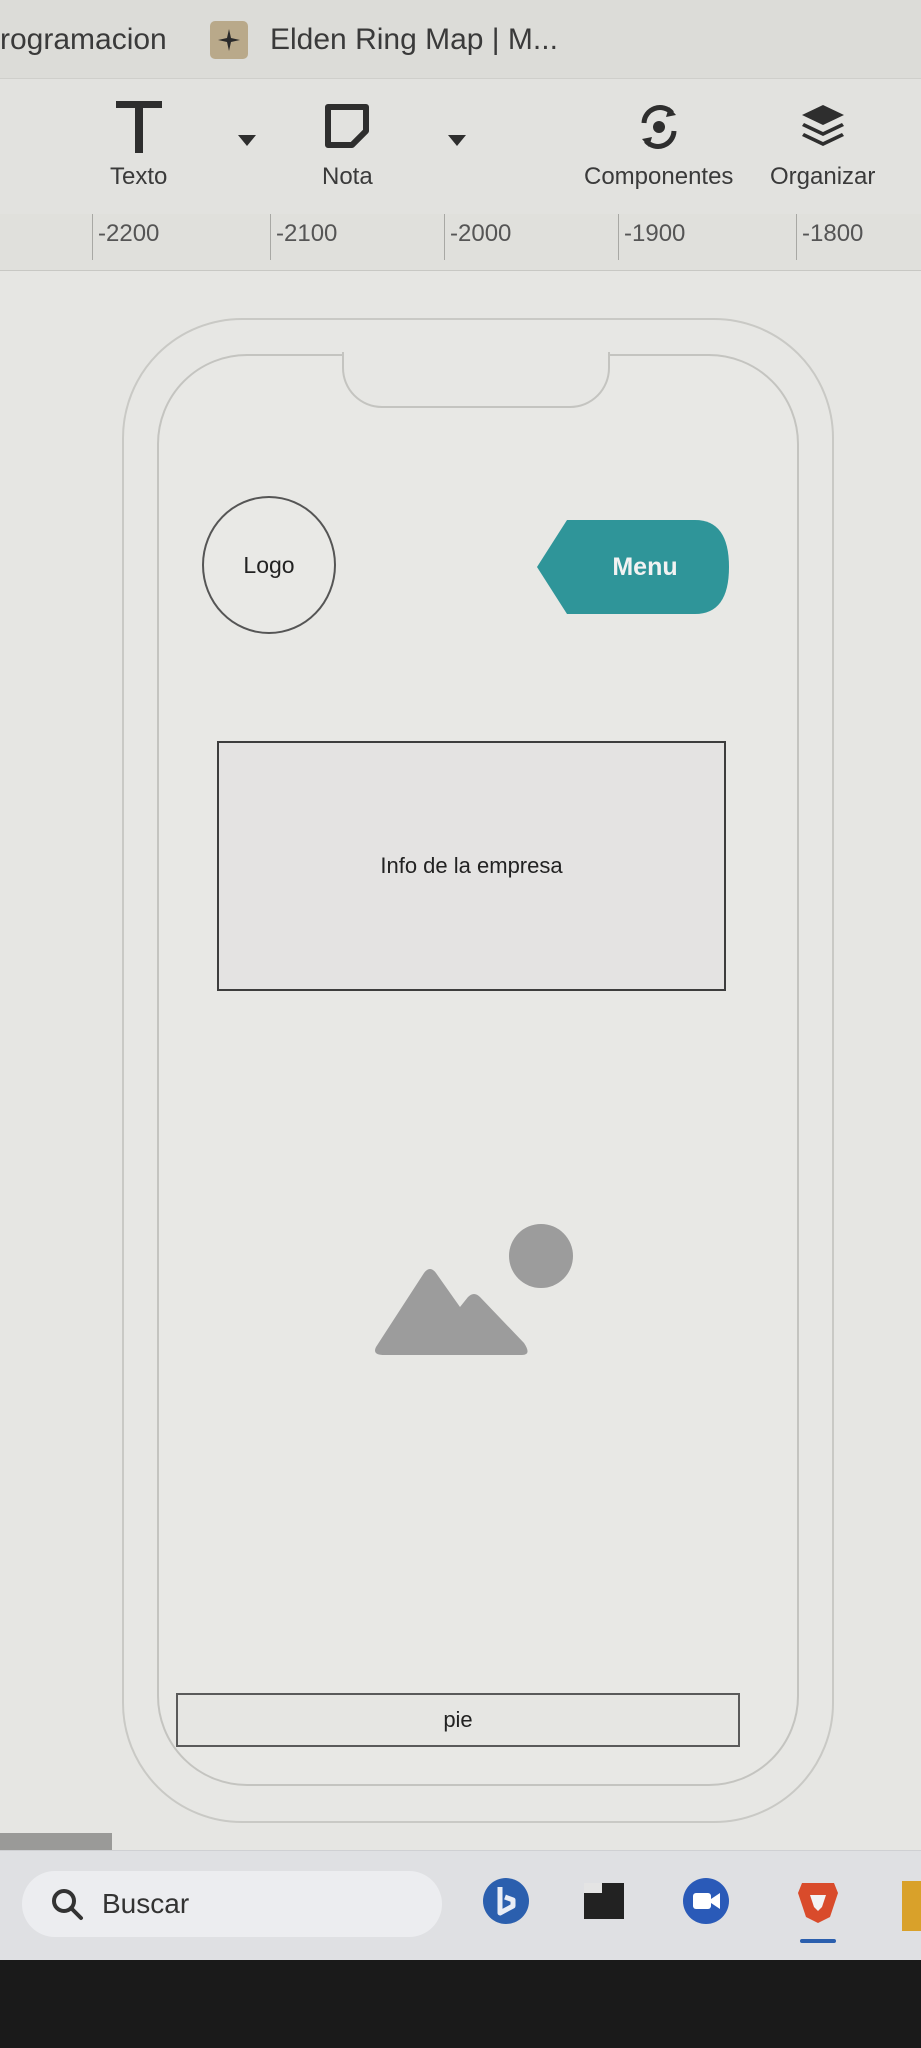 The width and height of the screenshot is (921, 2048). I want to click on horizontal-ruler: -2200 -2100 -2000 -1900 -1800, so click(460, 242).